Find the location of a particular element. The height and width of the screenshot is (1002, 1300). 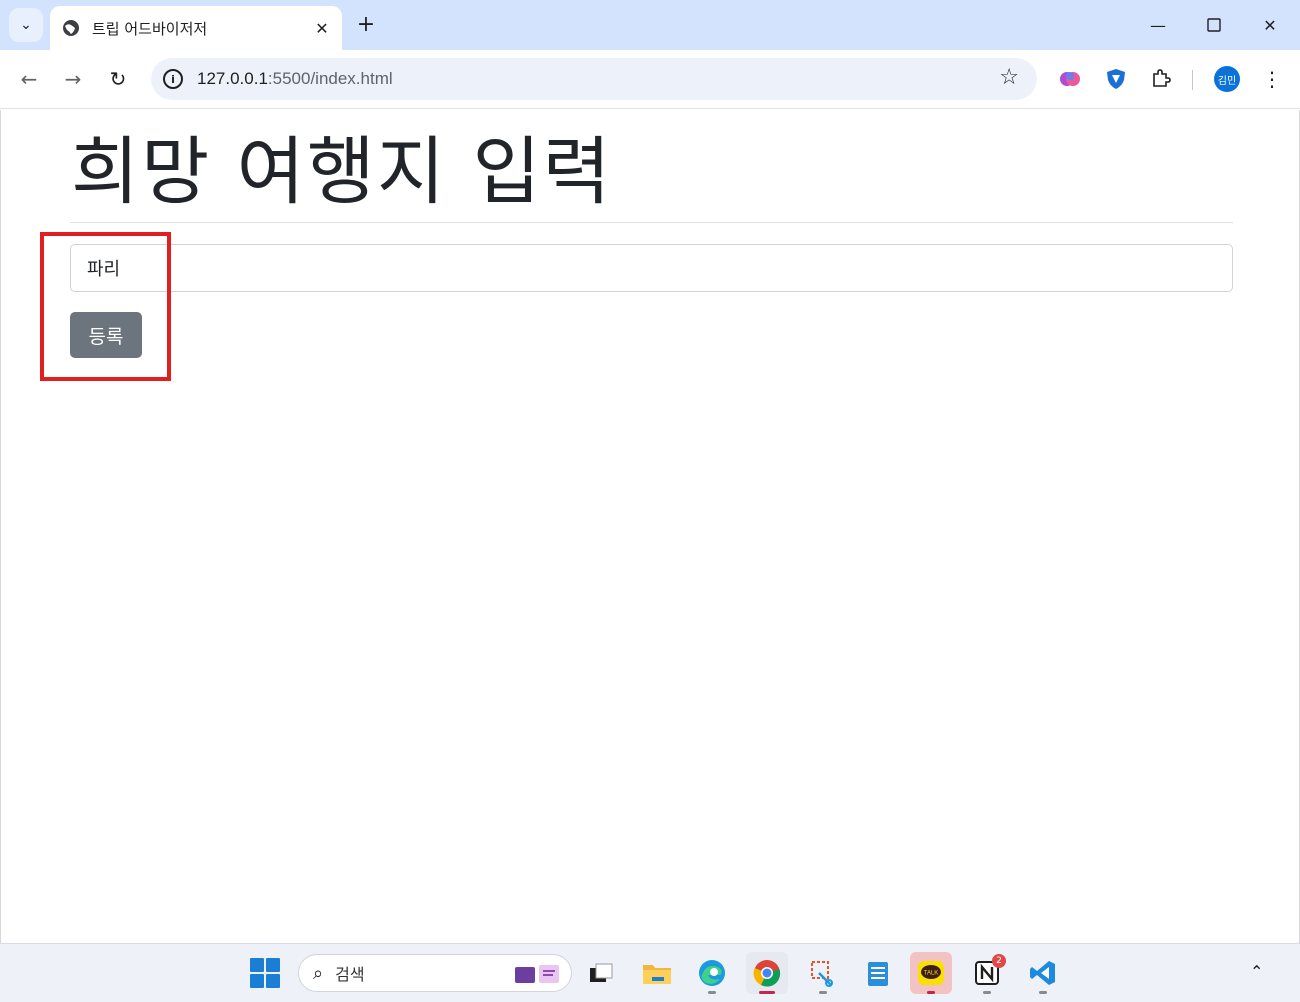

notion-icon: 2 is located at coordinates (987, 973).